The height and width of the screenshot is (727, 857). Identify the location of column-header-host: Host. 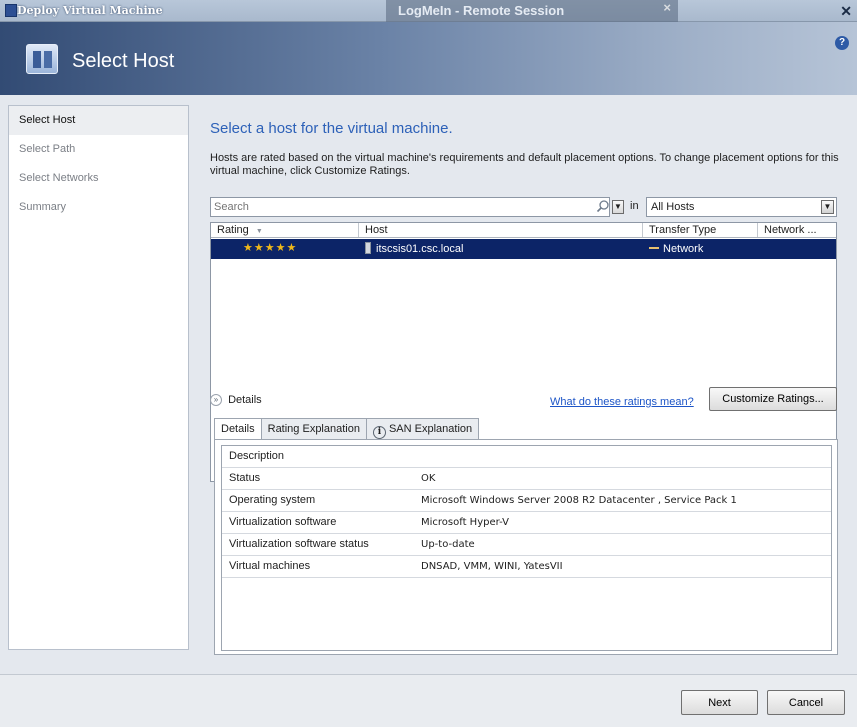
(501, 230).